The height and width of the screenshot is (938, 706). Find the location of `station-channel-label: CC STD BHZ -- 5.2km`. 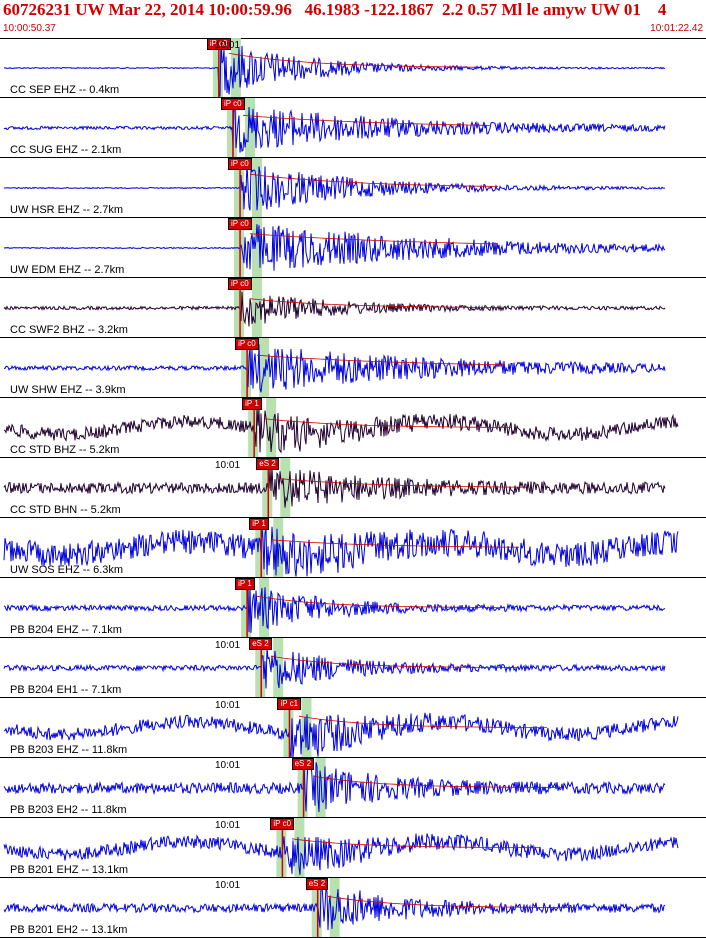

station-channel-label: CC STD BHZ -- 5.2km is located at coordinates (65, 450).